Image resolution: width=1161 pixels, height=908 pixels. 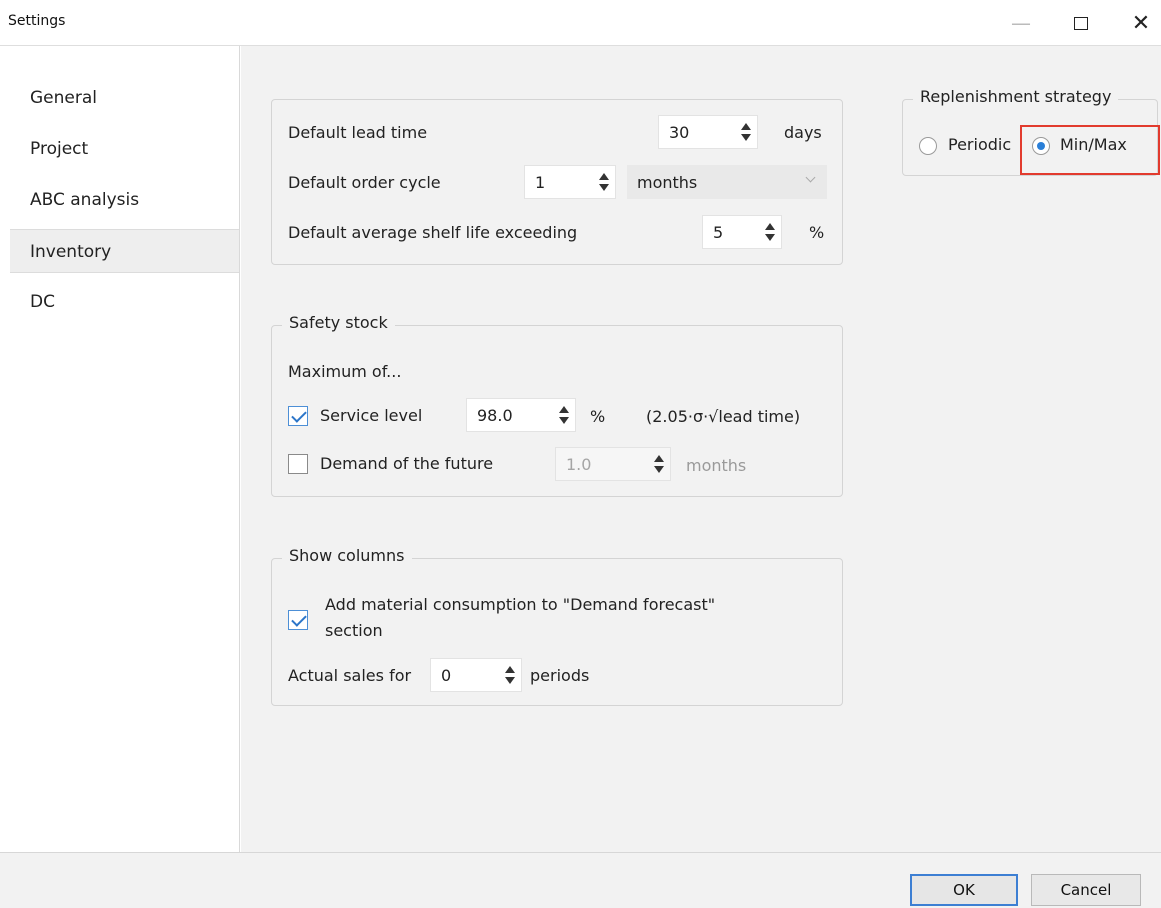 What do you see at coordinates (298, 464) in the screenshot?
I see `demand-future-checkbox` at bounding box center [298, 464].